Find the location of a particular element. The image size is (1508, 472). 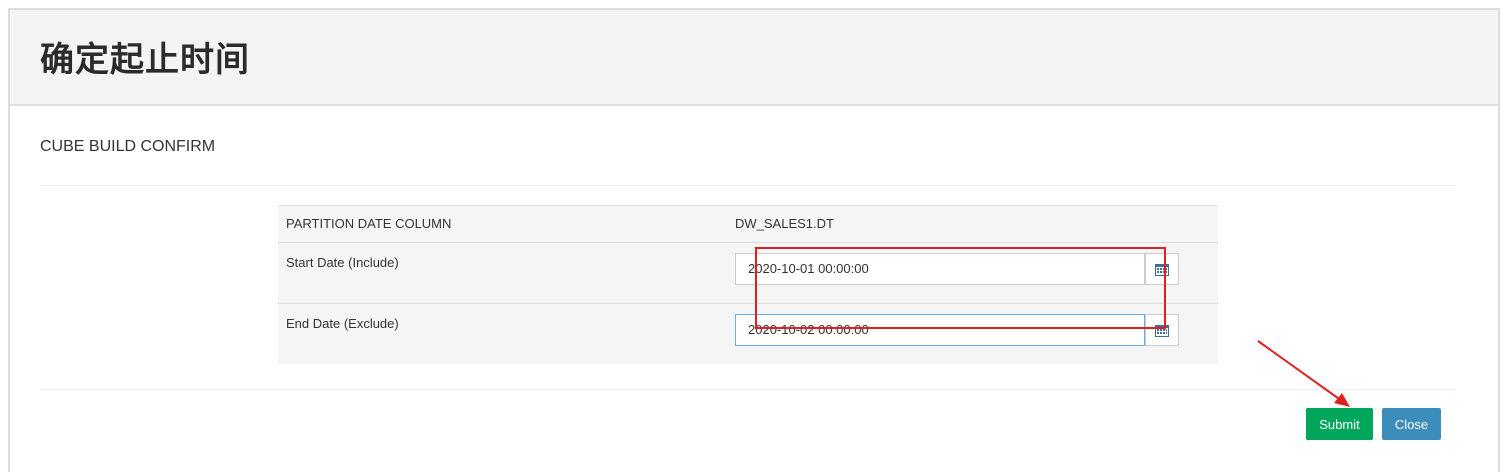

footer-divider is located at coordinates (748, 389).